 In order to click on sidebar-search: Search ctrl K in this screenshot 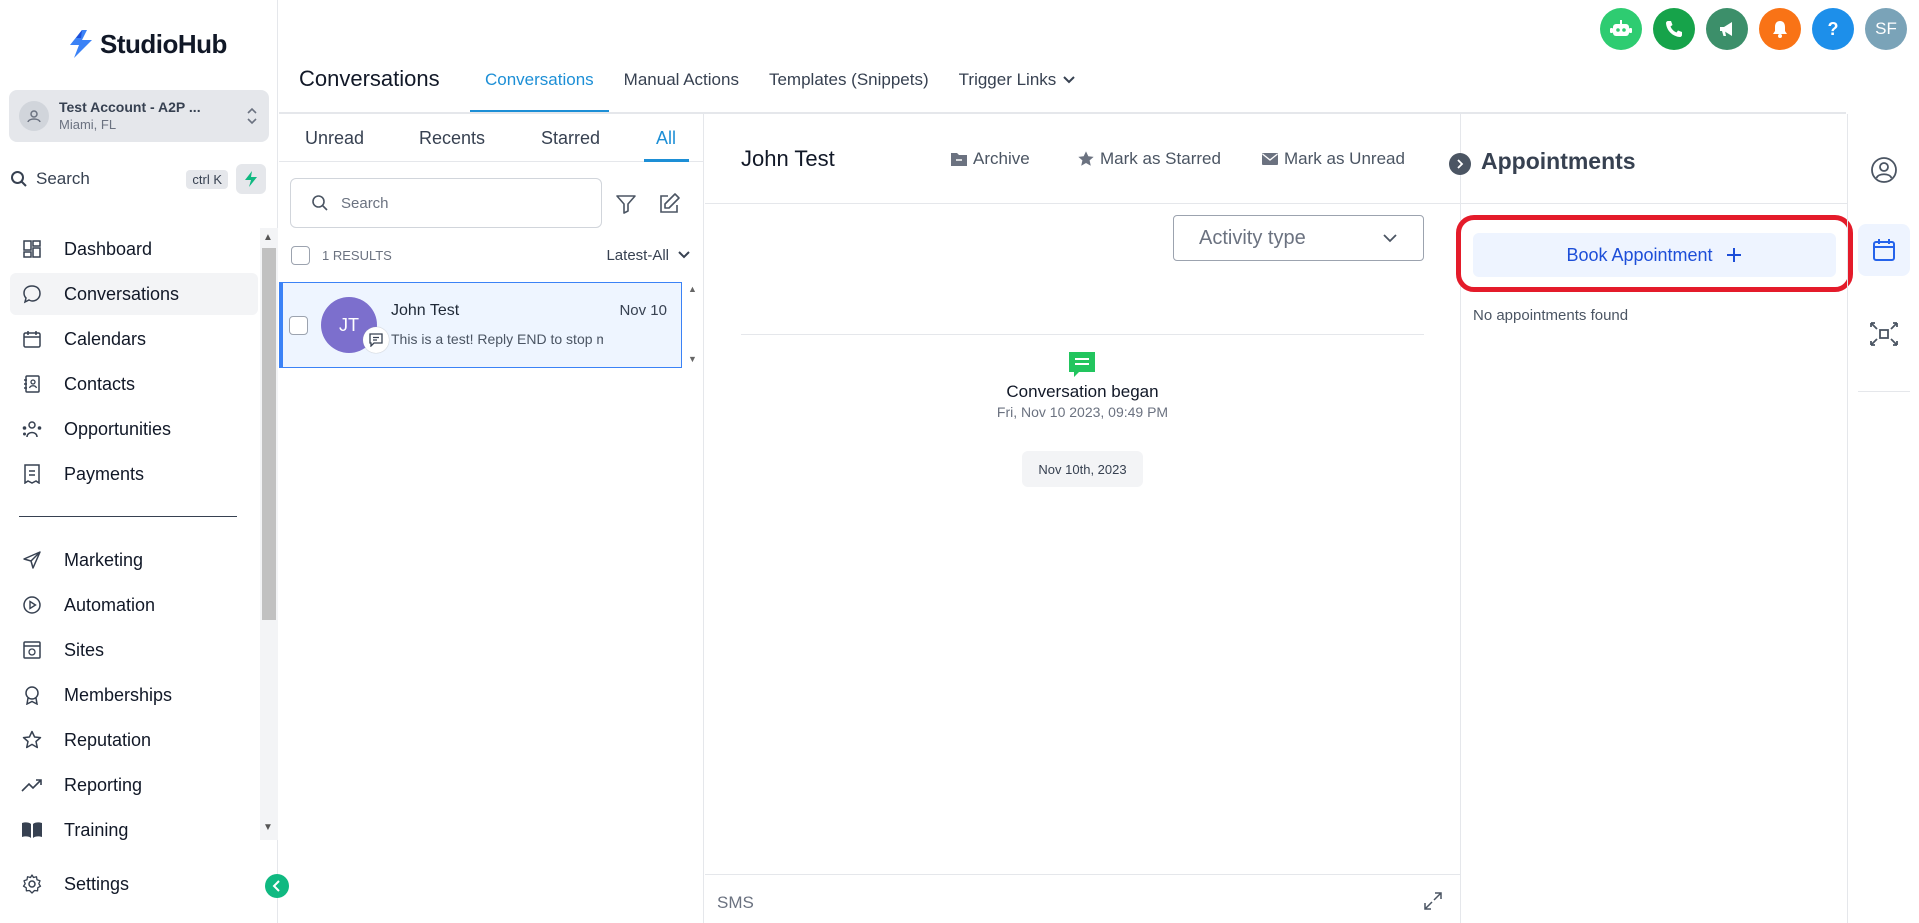, I will do `click(119, 179)`.